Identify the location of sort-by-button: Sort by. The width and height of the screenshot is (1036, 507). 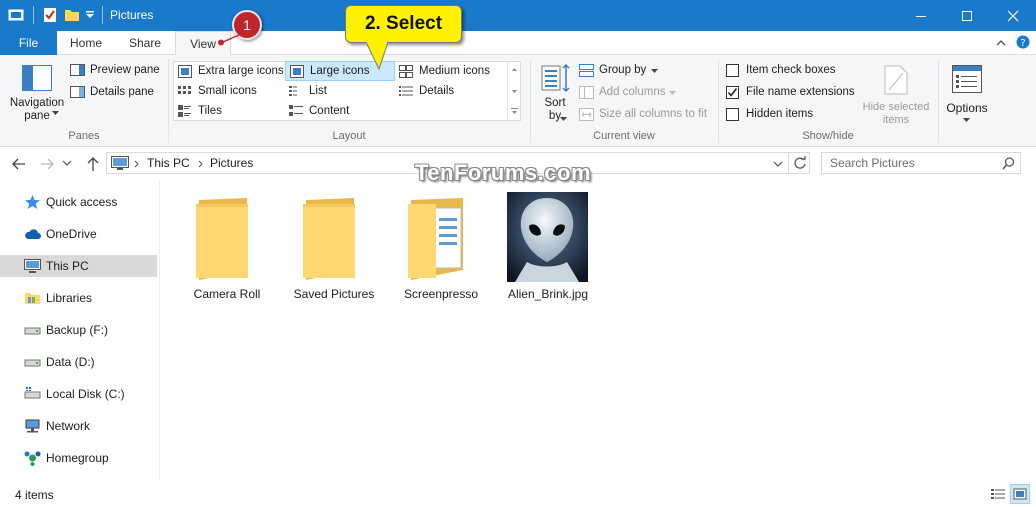
(555, 94).